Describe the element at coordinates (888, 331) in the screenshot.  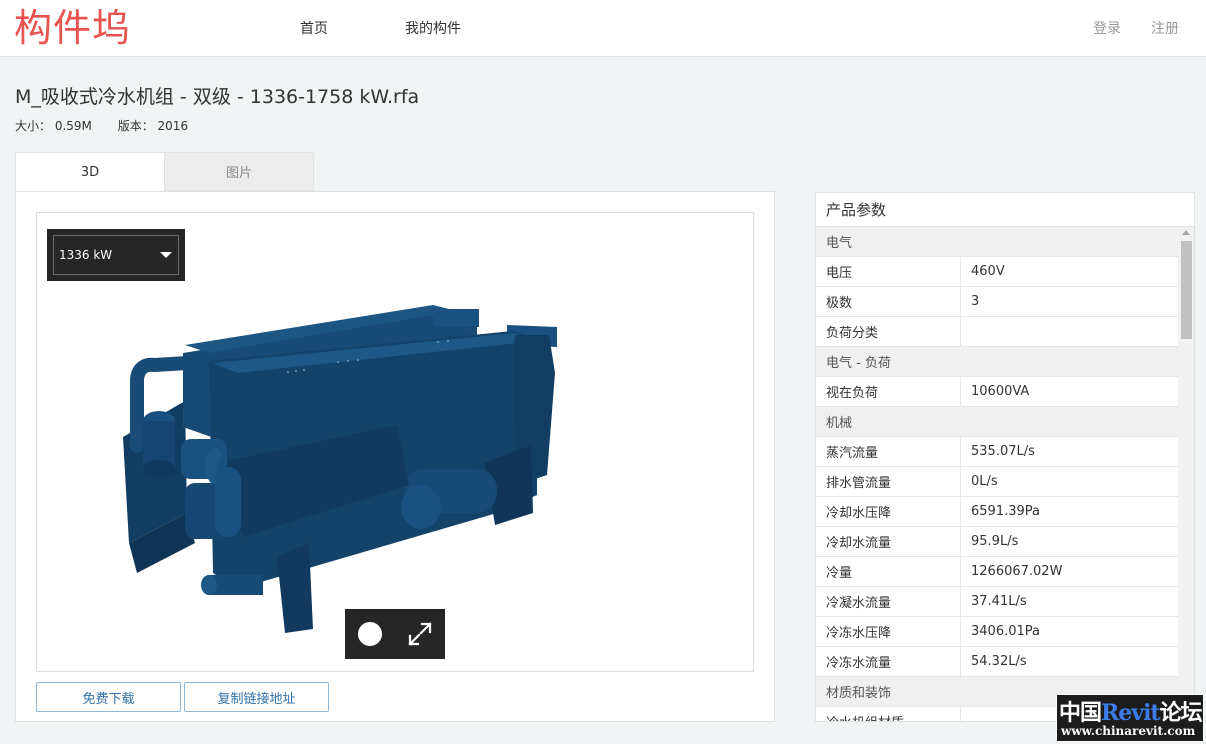
I see `param-key: 负荷分类` at that location.